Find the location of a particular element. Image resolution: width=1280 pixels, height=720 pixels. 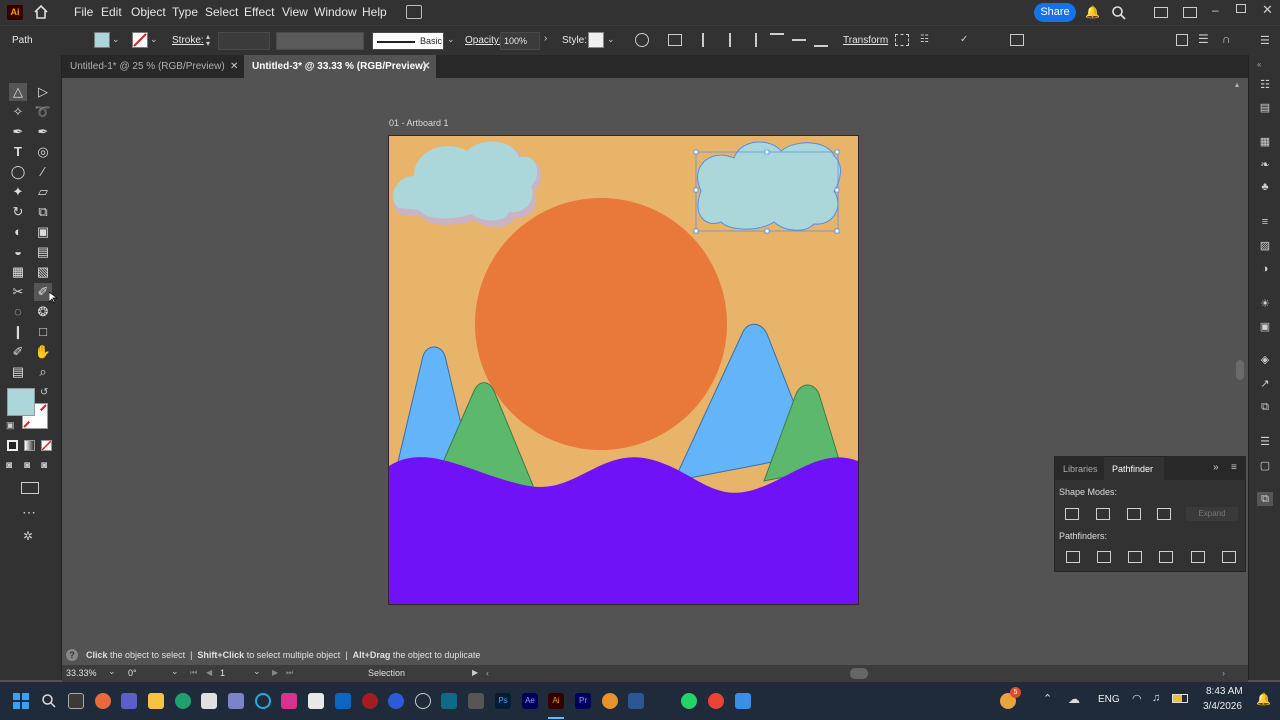

window-layout-icon is located at coordinates (1190, 12).